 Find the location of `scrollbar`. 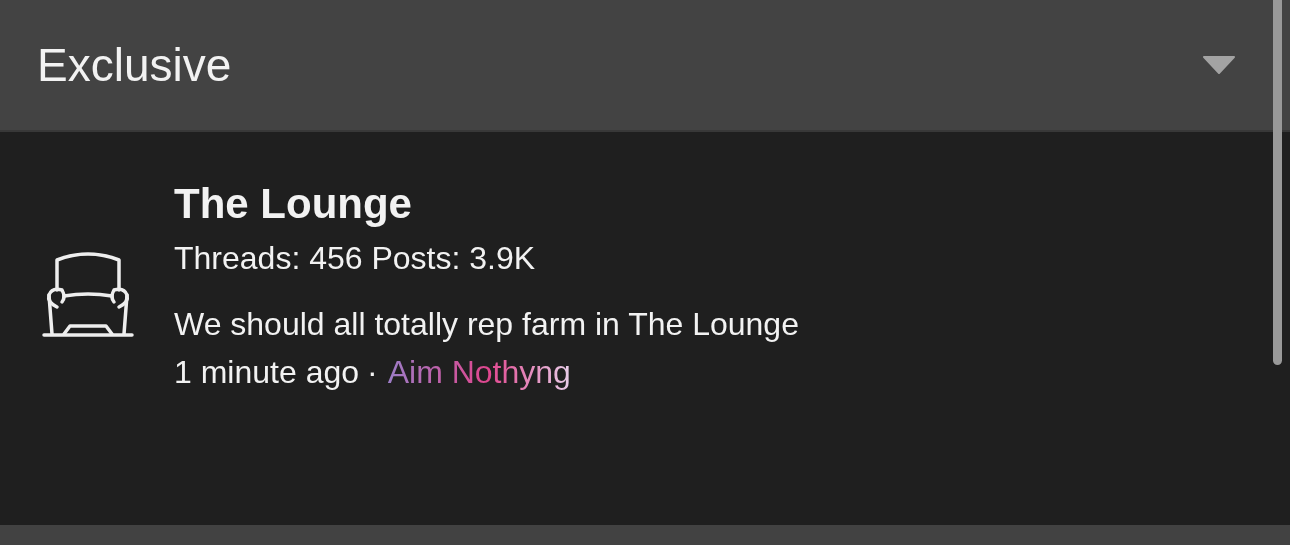

scrollbar is located at coordinates (1277, 182).